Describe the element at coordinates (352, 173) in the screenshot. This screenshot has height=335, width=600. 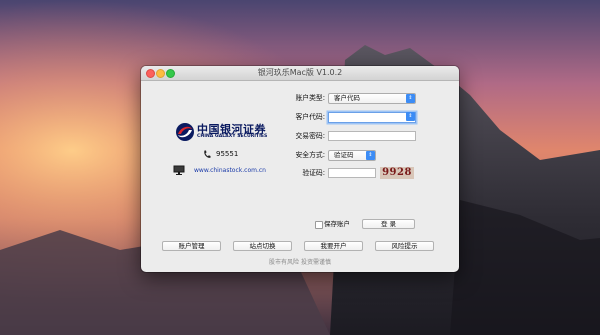
I see `captcha-field` at that location.